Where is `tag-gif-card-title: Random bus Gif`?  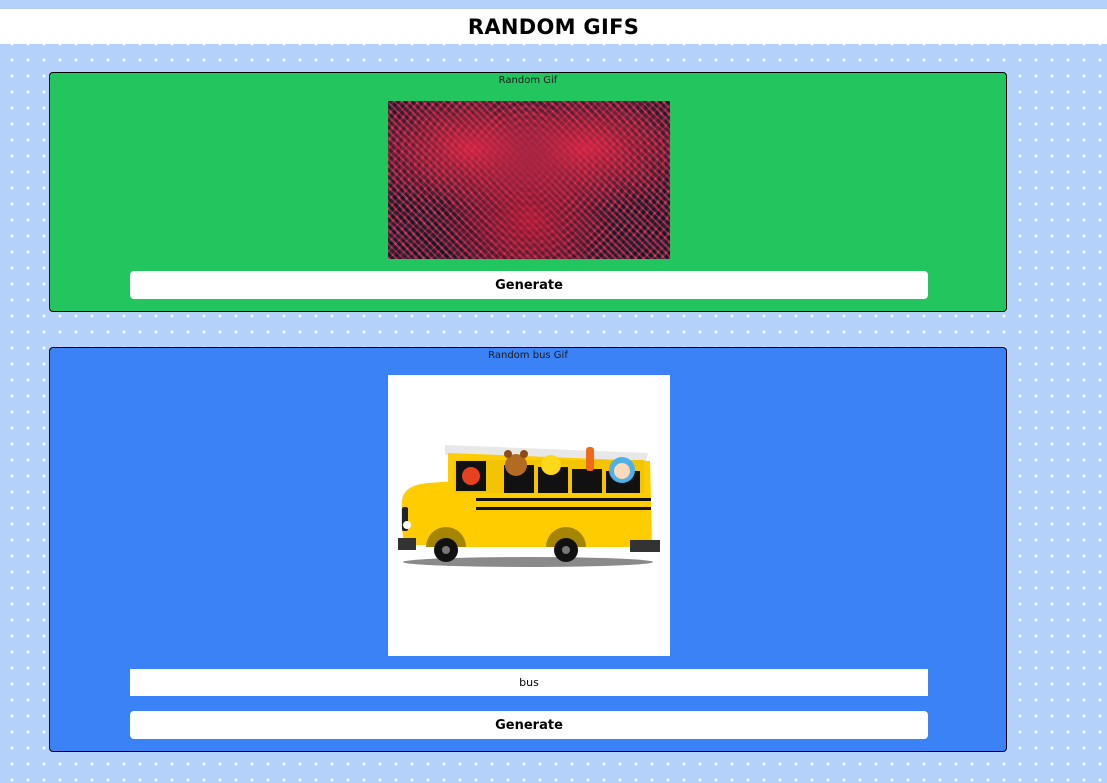 tag-gif-card-title: Random bus Gif is located at coordinates (528, 355).